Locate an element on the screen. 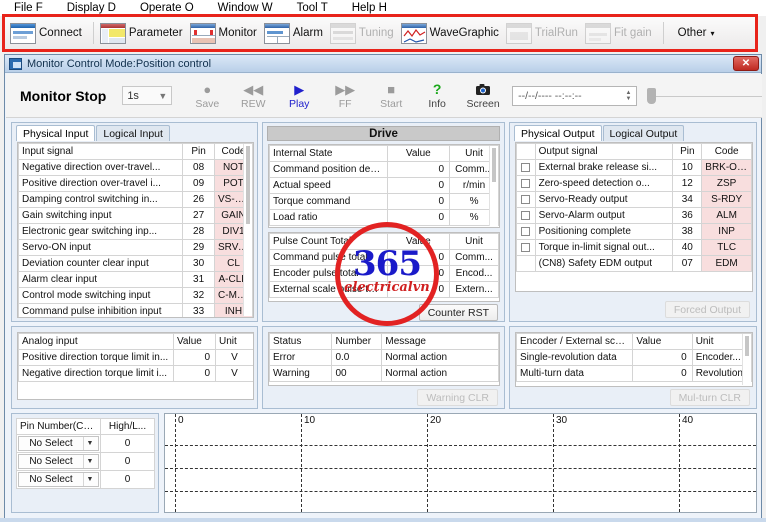  table-row: Positive direction over-travel i... 09 POT is located at coordinates (135, 183).